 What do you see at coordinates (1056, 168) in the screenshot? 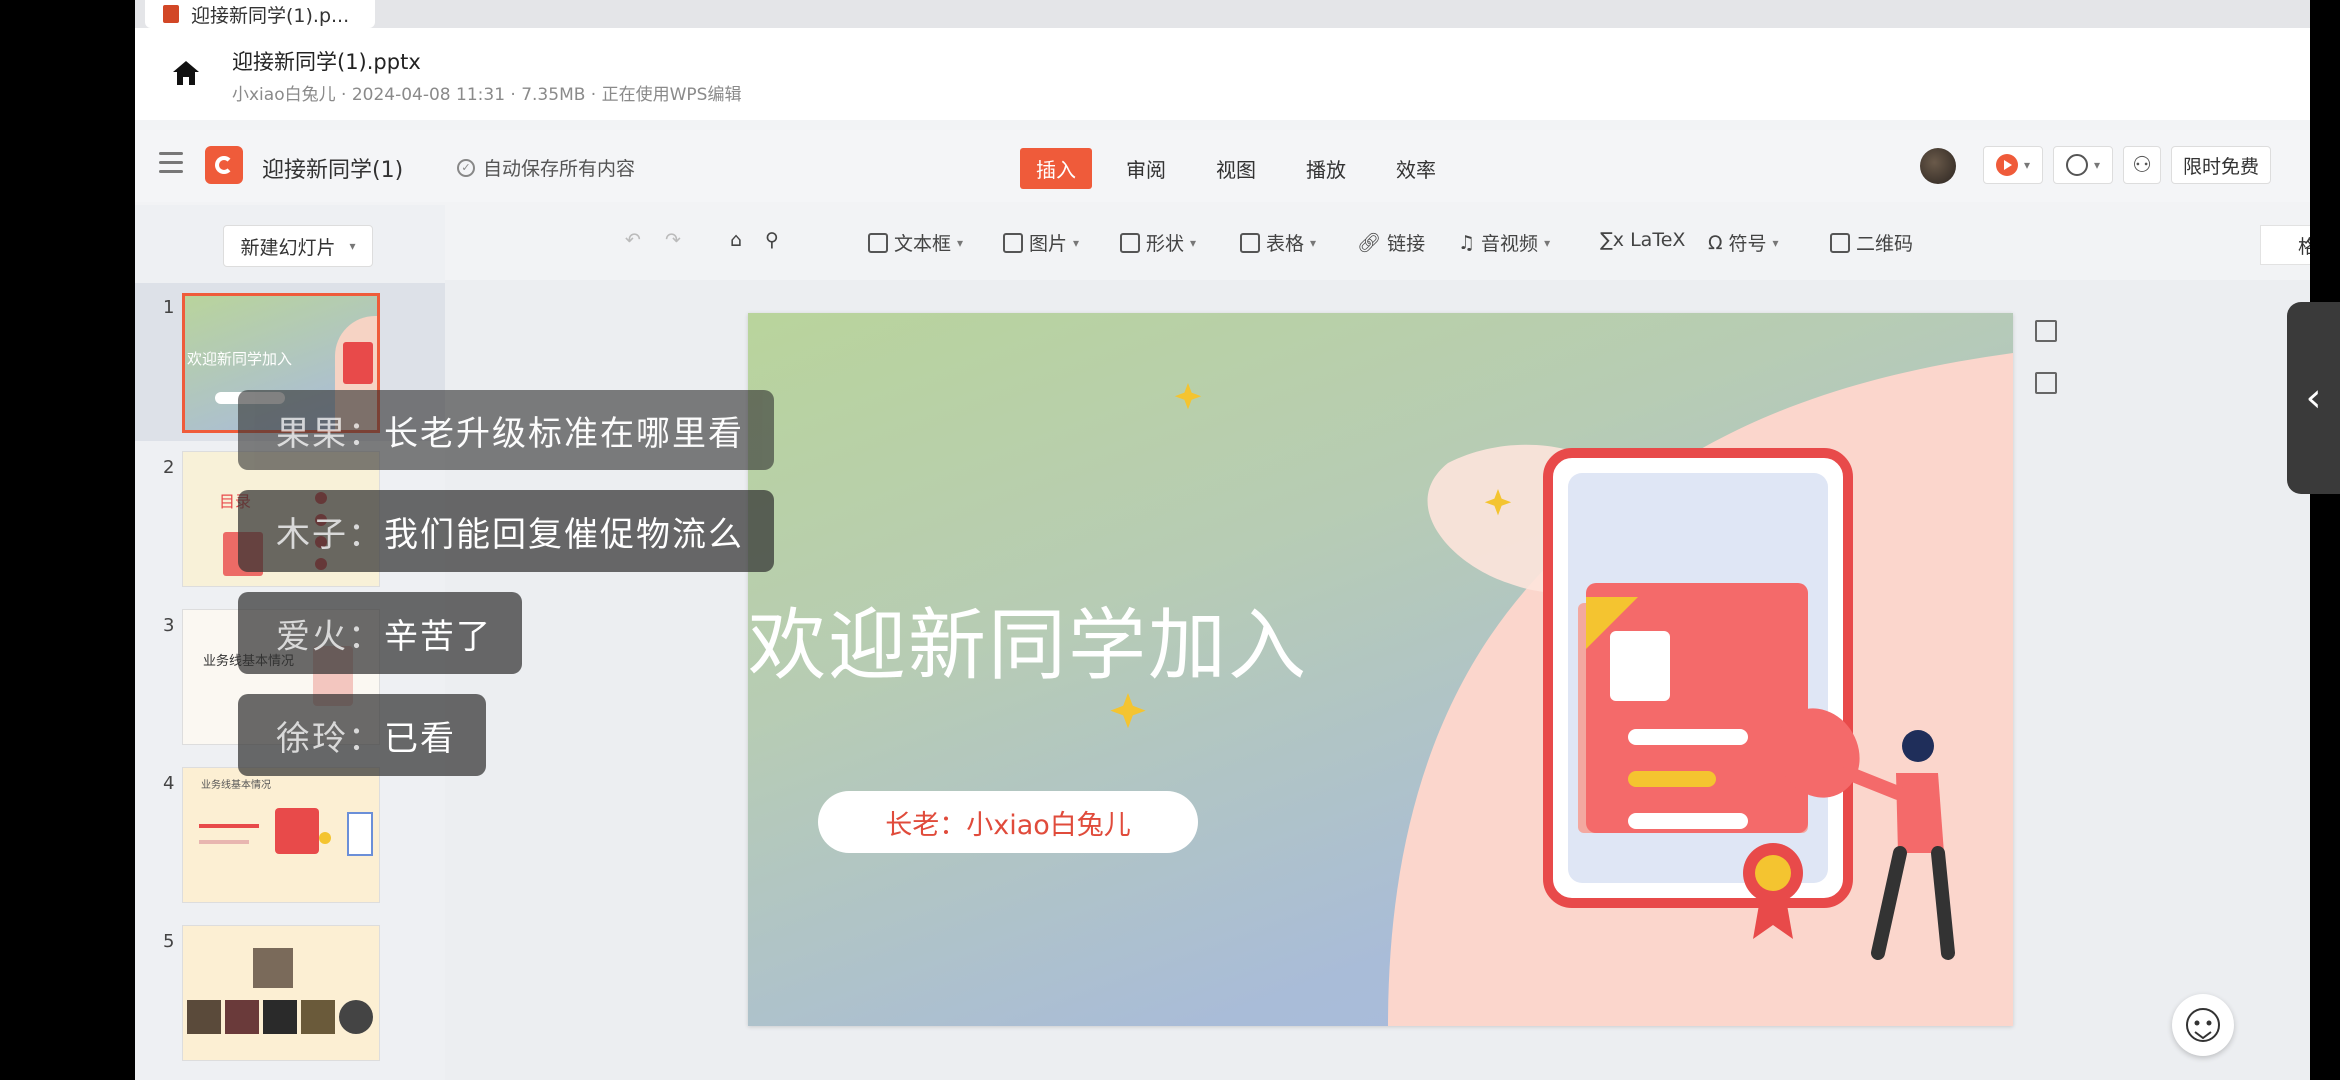
I see `tab-insert: 插入` at bounding box center [1056, 168].